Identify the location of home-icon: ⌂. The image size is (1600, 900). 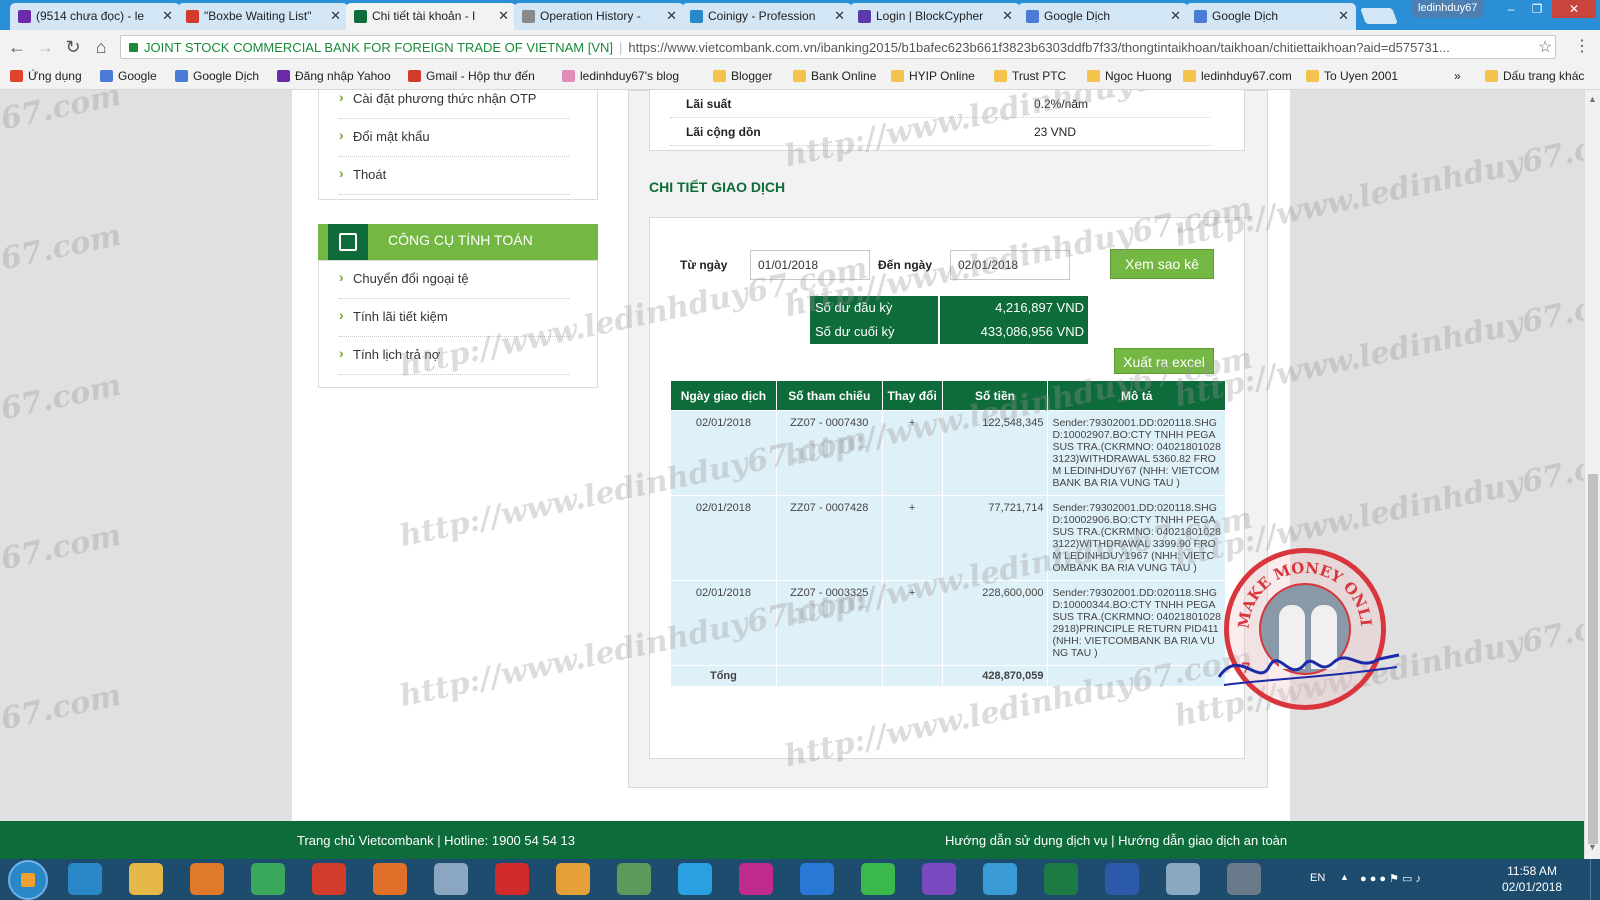
(101, 47).